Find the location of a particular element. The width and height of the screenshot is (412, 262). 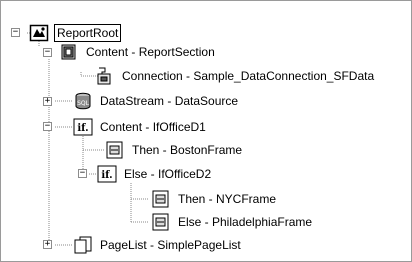

collapse-if-office-d1-button: − is located at coordinates (47, 126).